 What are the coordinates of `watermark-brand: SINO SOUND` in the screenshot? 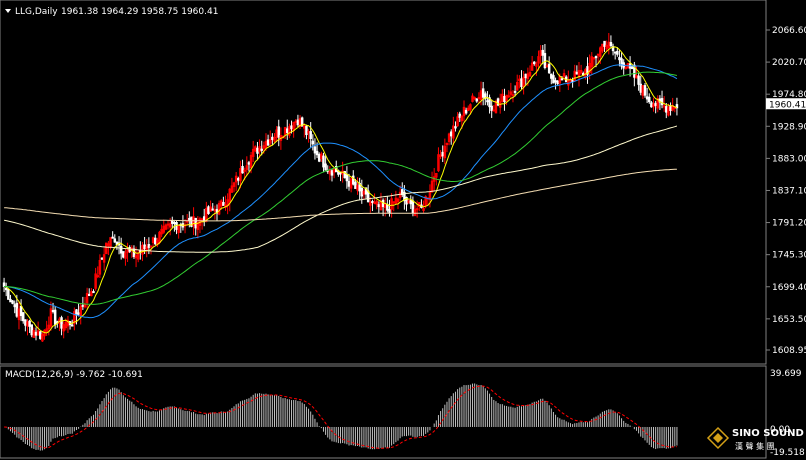 It's located at (768, 433).